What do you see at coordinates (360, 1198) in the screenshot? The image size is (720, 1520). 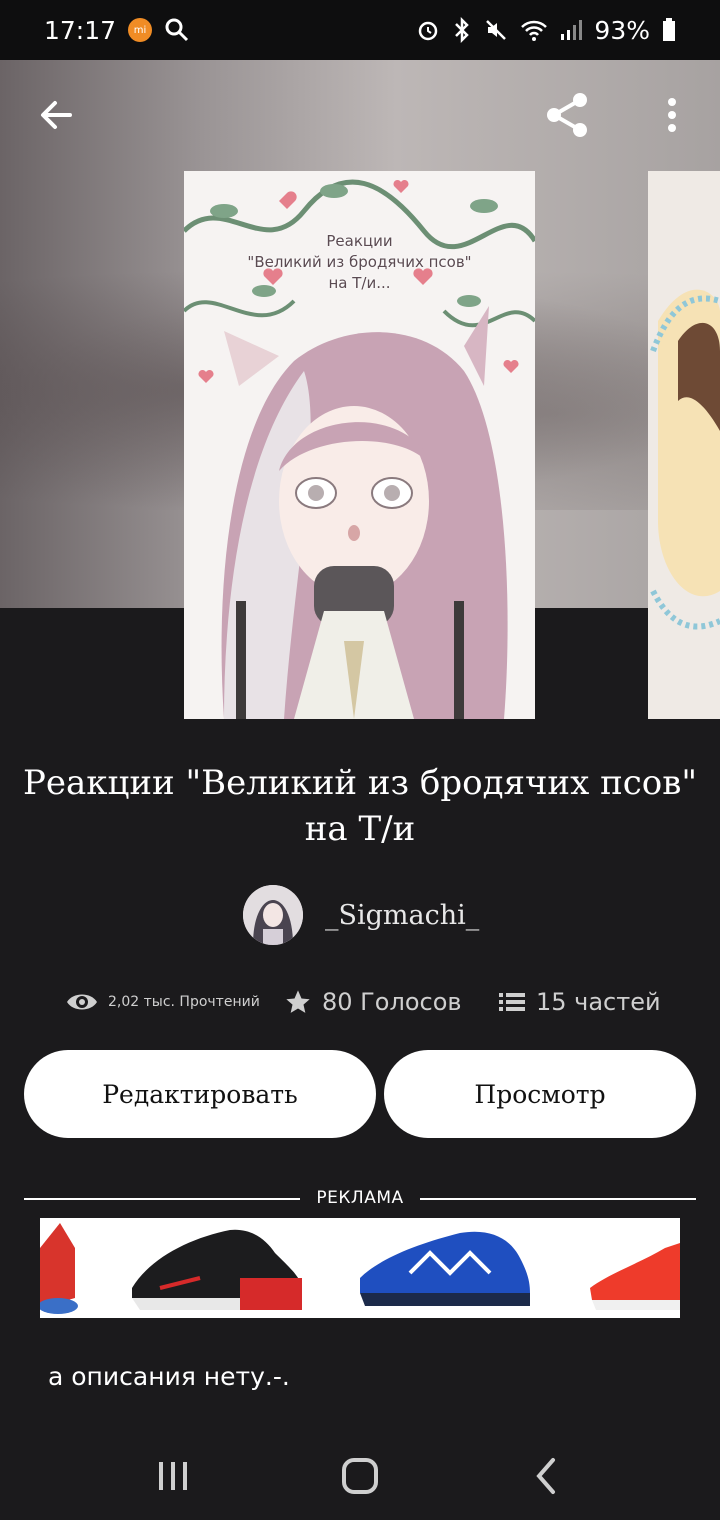 I see `ad-label: РЕКЛАМА` at bounding box center [360, 1198].